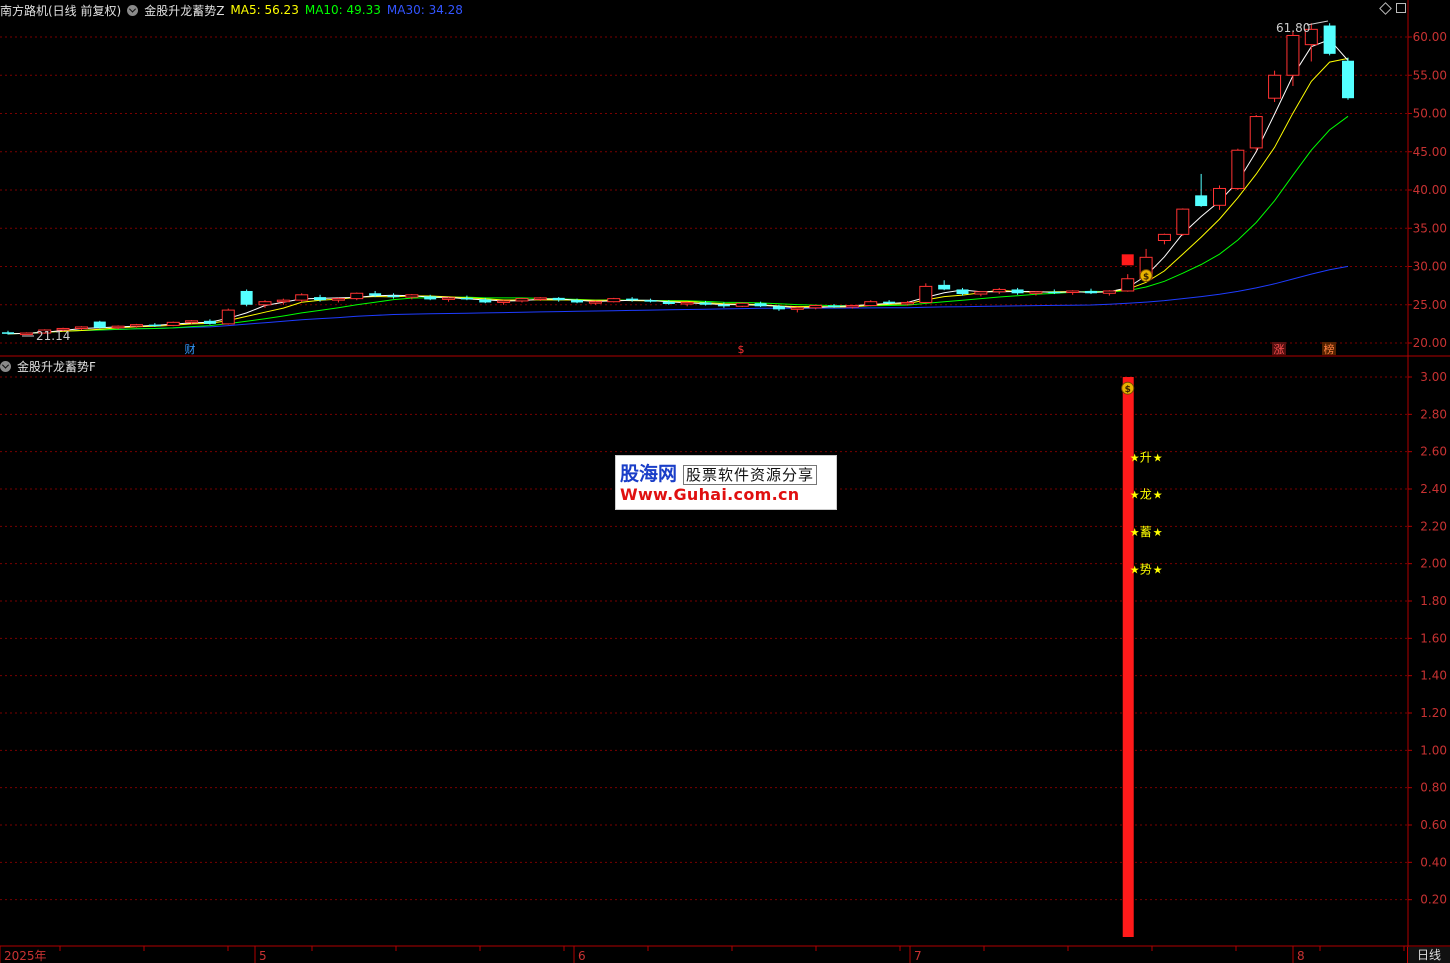 The height and width of the screenshot is (963, 1450). What do you see at coordinates (1430, 75) in the screenshot?
I see `price-tick-label: 55.00` at bounding box center [1430, 75].